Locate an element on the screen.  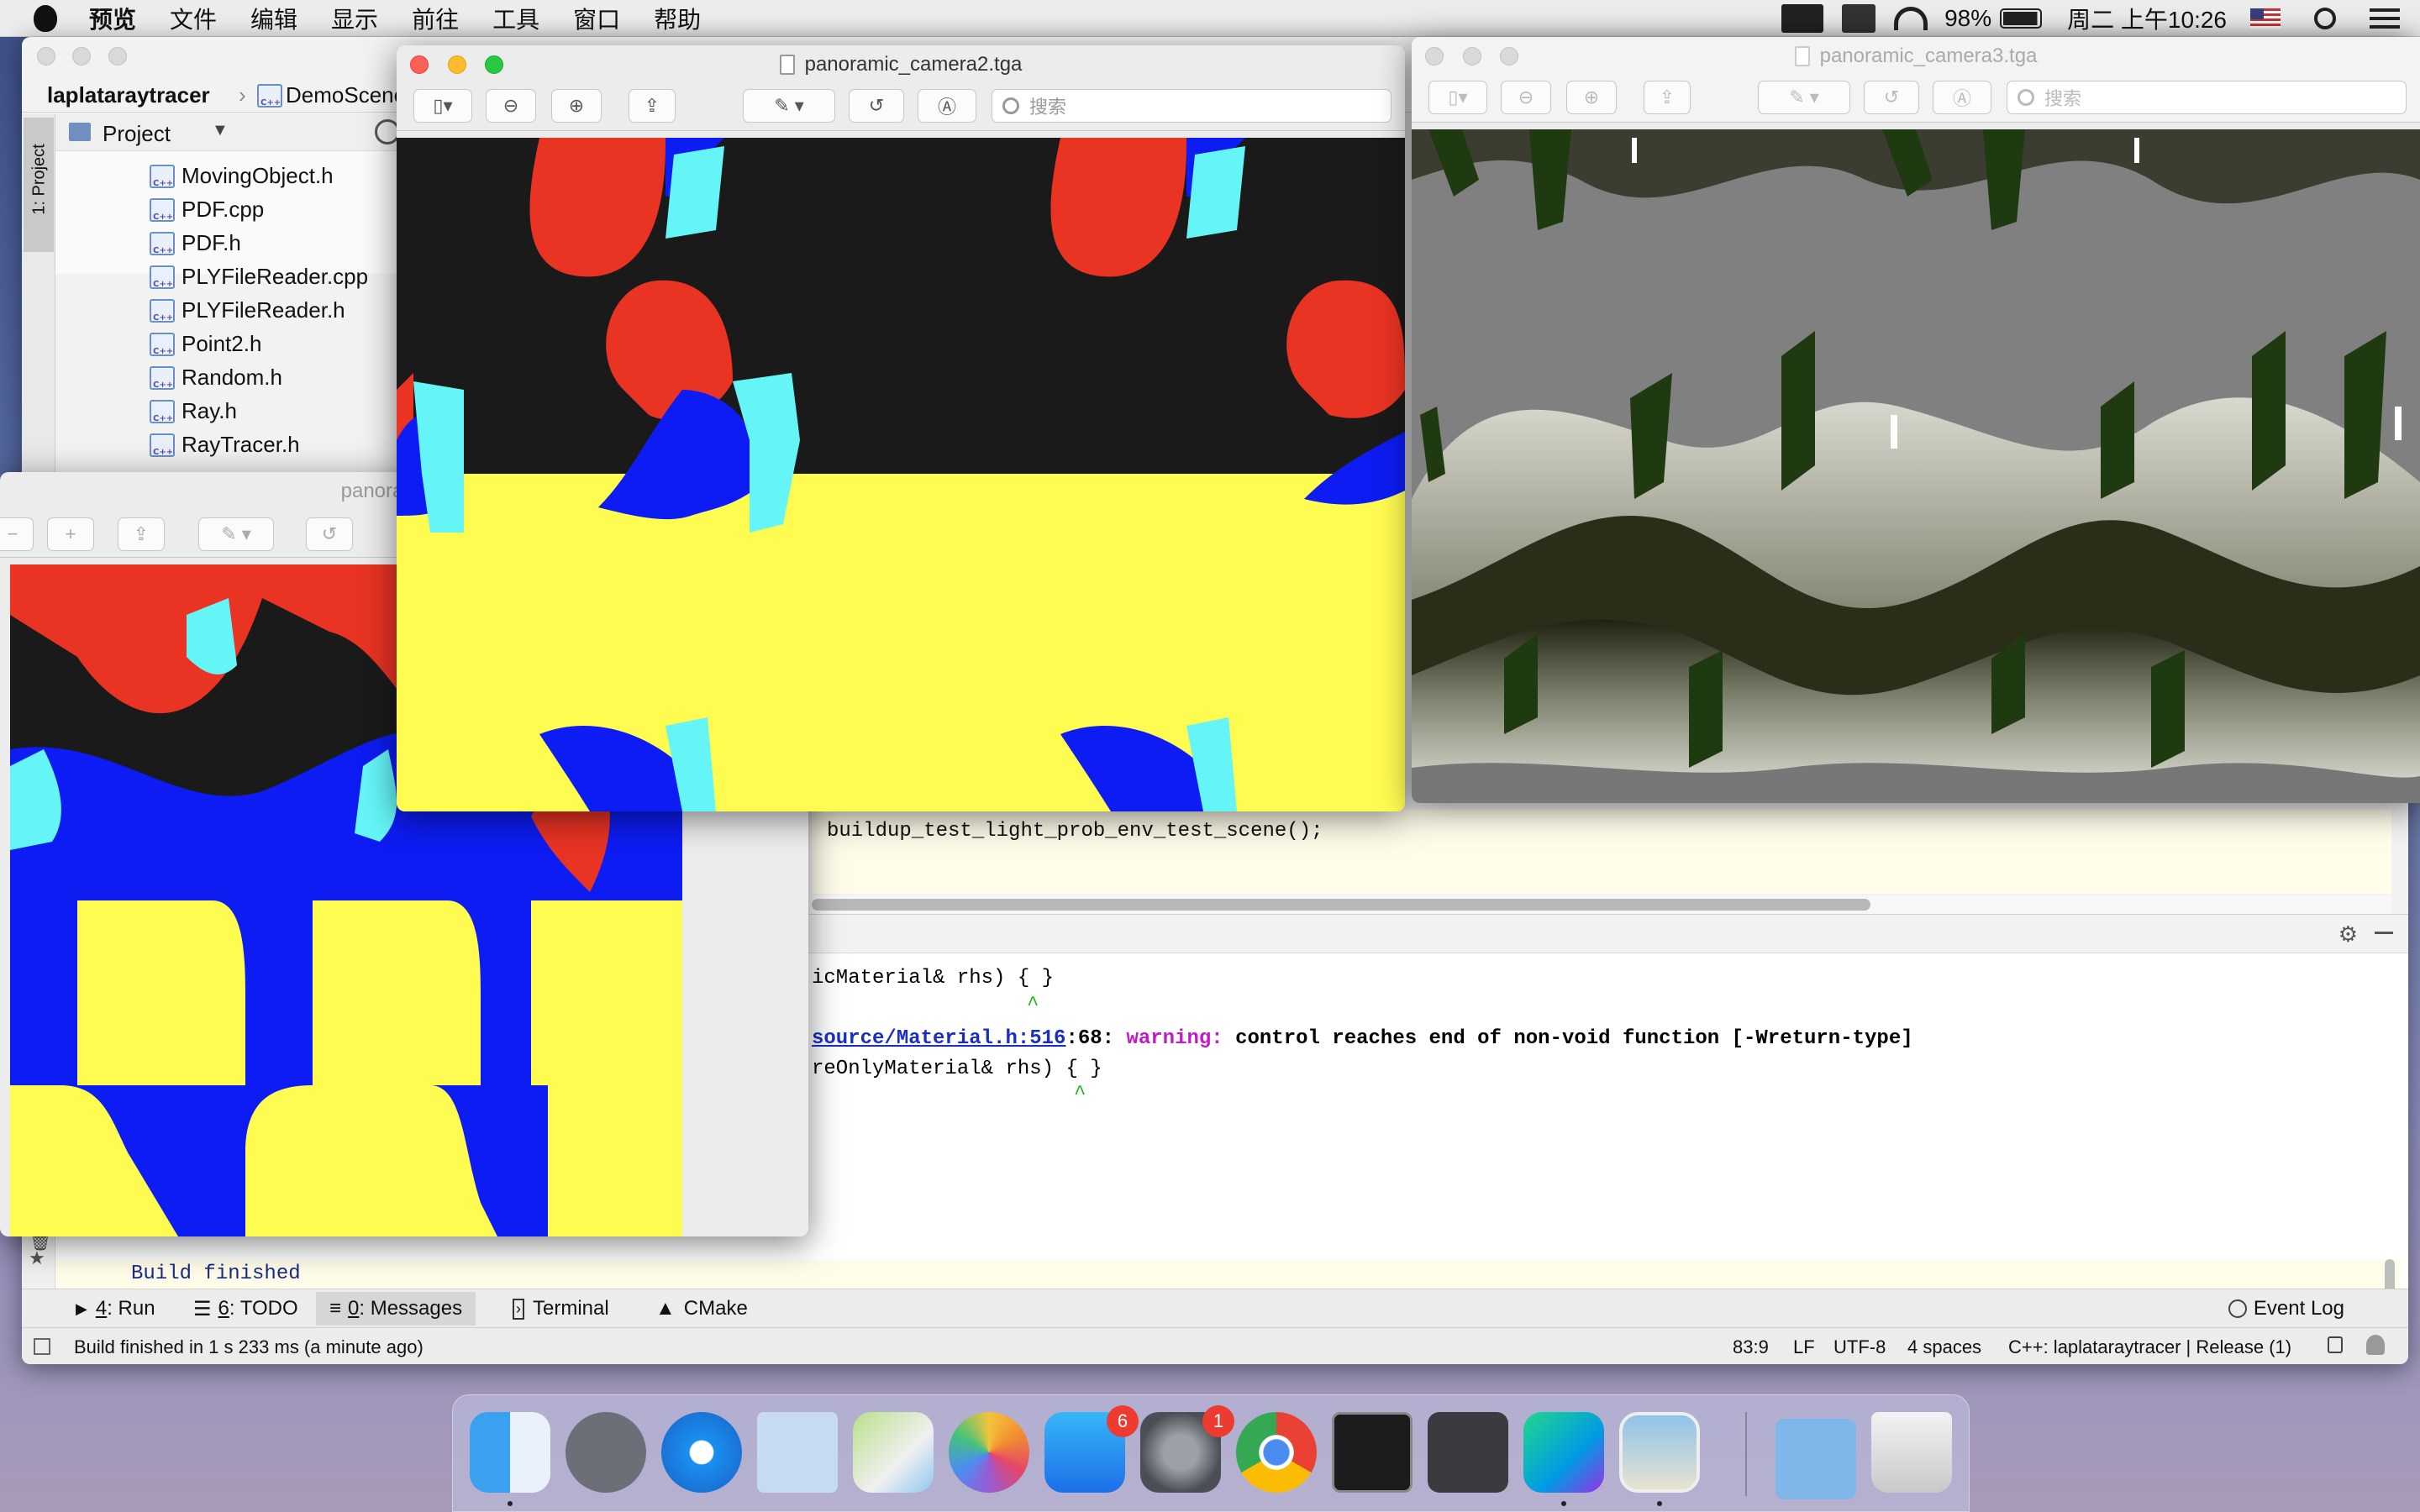
sublime-text-icon is located at coordinates (1468, 1452).